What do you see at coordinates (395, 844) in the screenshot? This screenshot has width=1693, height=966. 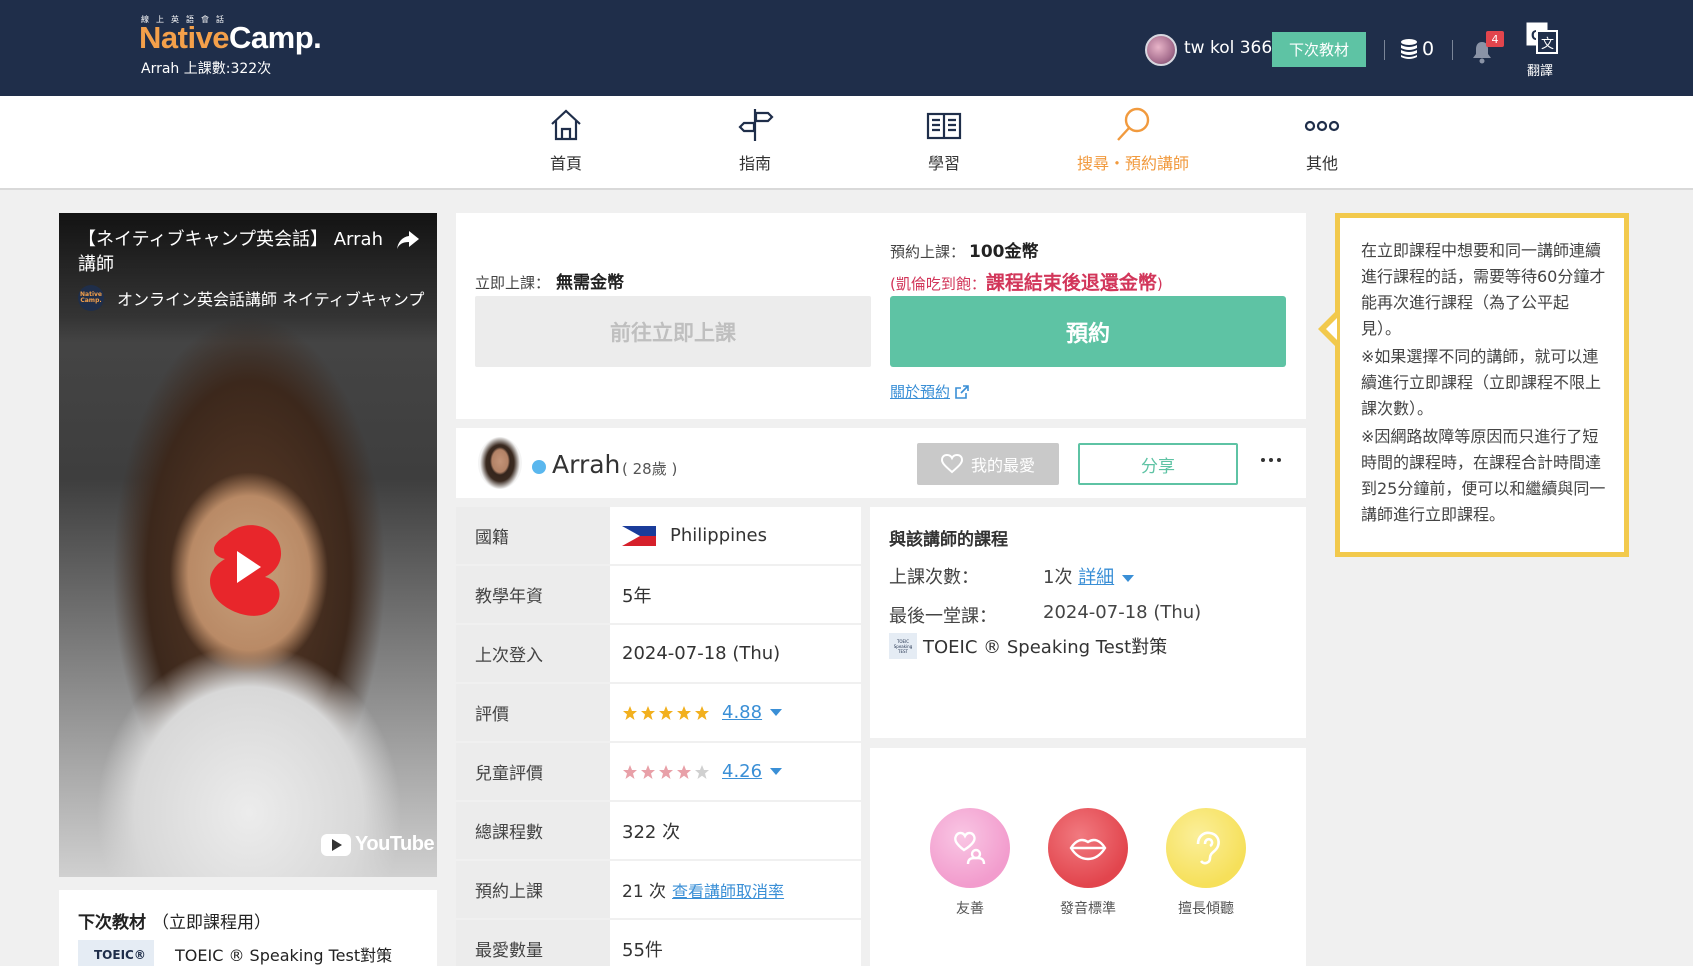 I see `youtube-label: YouTube` at bounding box center [395, 844].